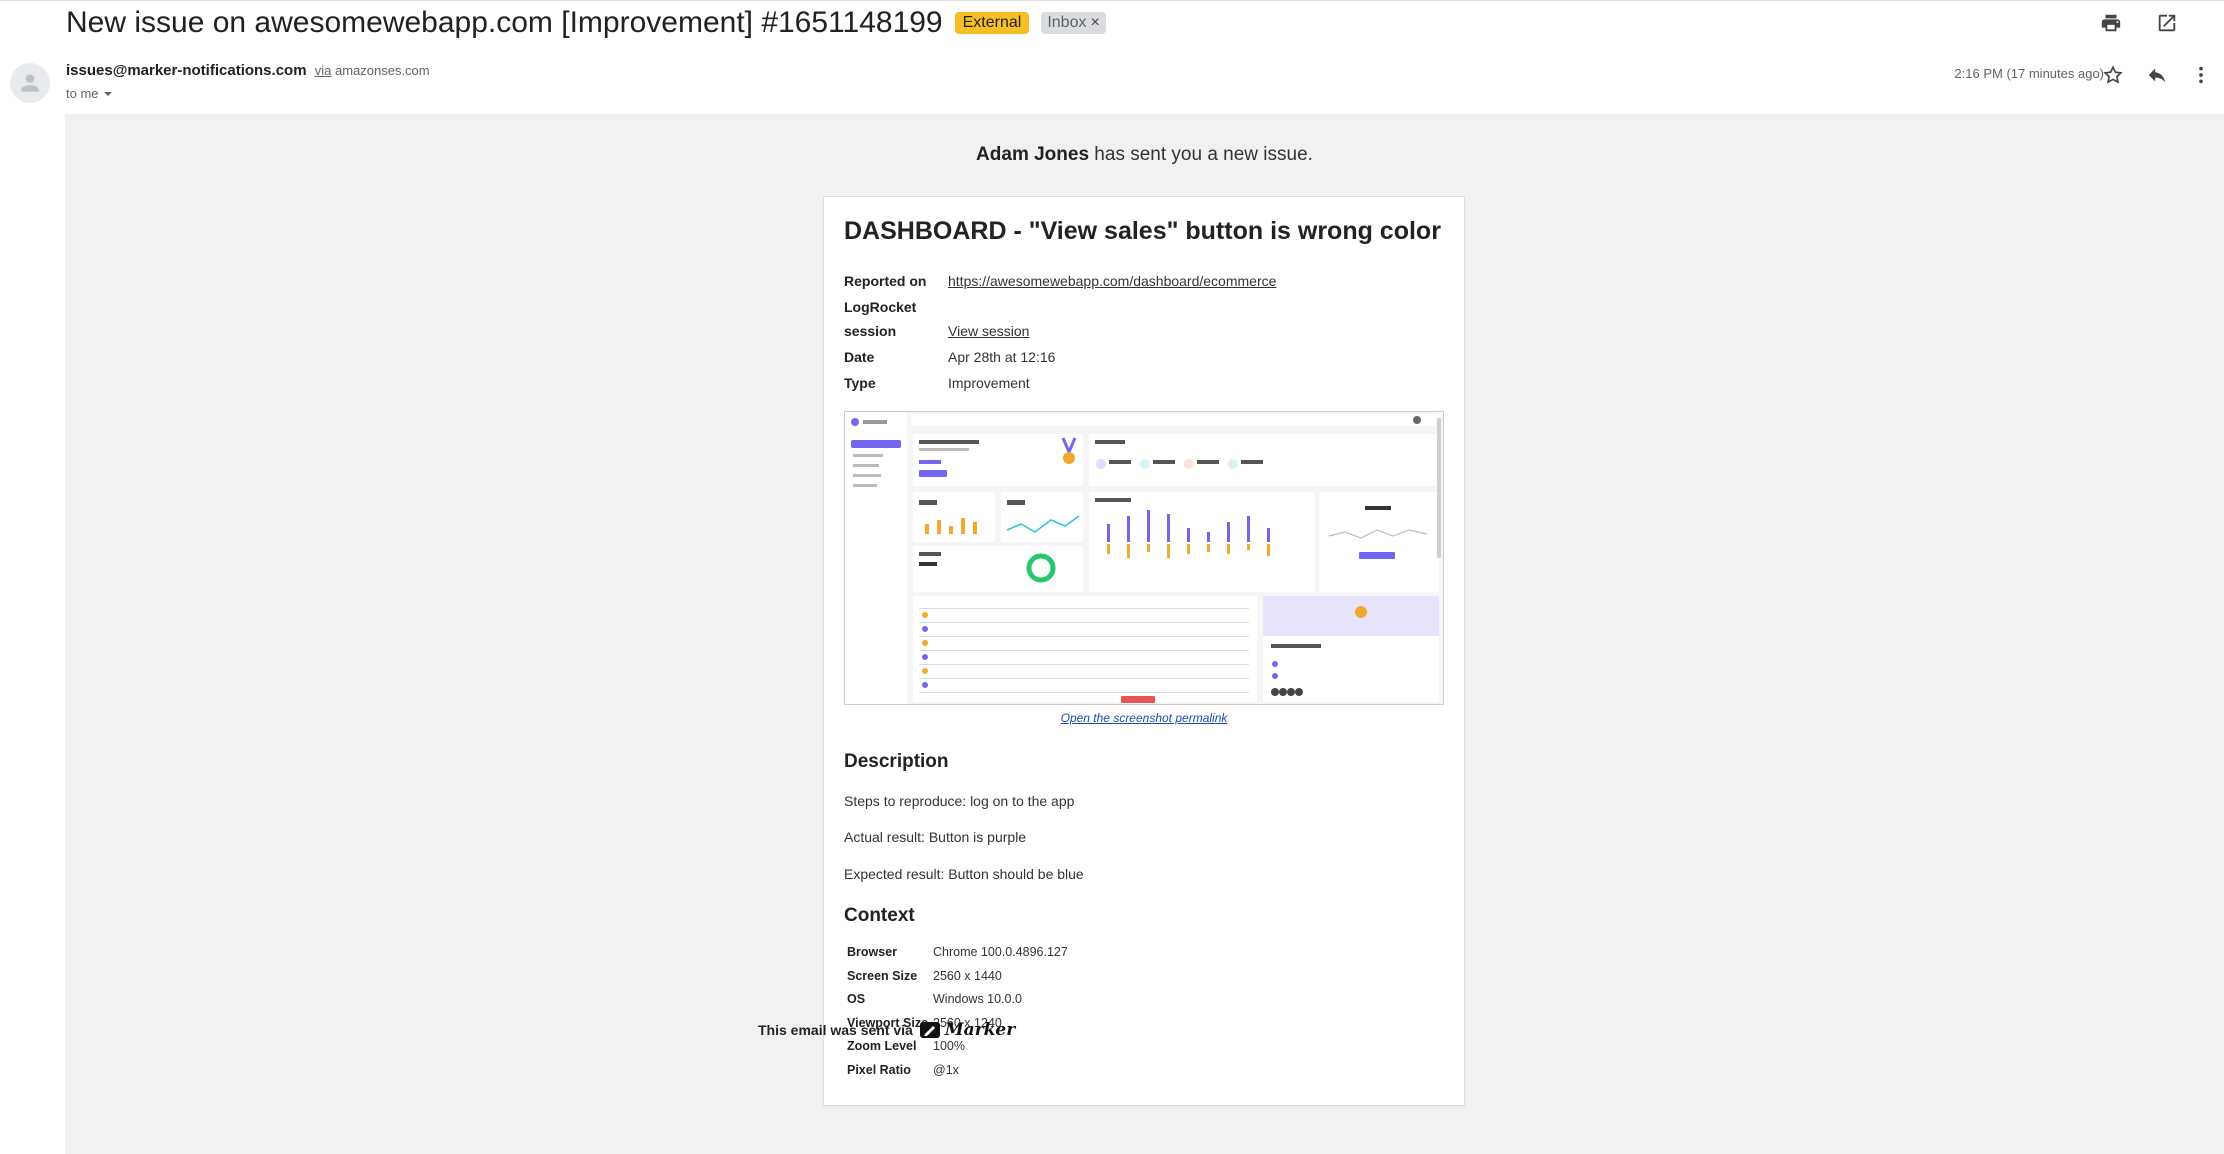  What do you see at coordinates (964, 874) in the screenshot?
I see `description-line: Expected result: Button should be blue` at bounding box center [964, 874].